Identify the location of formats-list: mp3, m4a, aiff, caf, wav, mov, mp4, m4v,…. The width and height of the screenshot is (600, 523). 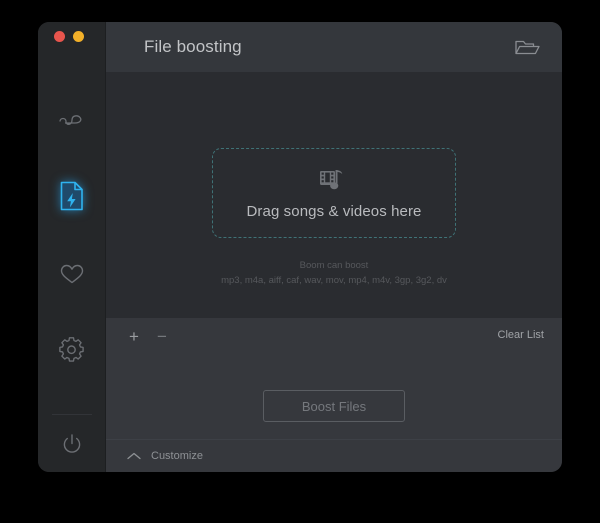
(334, 280).